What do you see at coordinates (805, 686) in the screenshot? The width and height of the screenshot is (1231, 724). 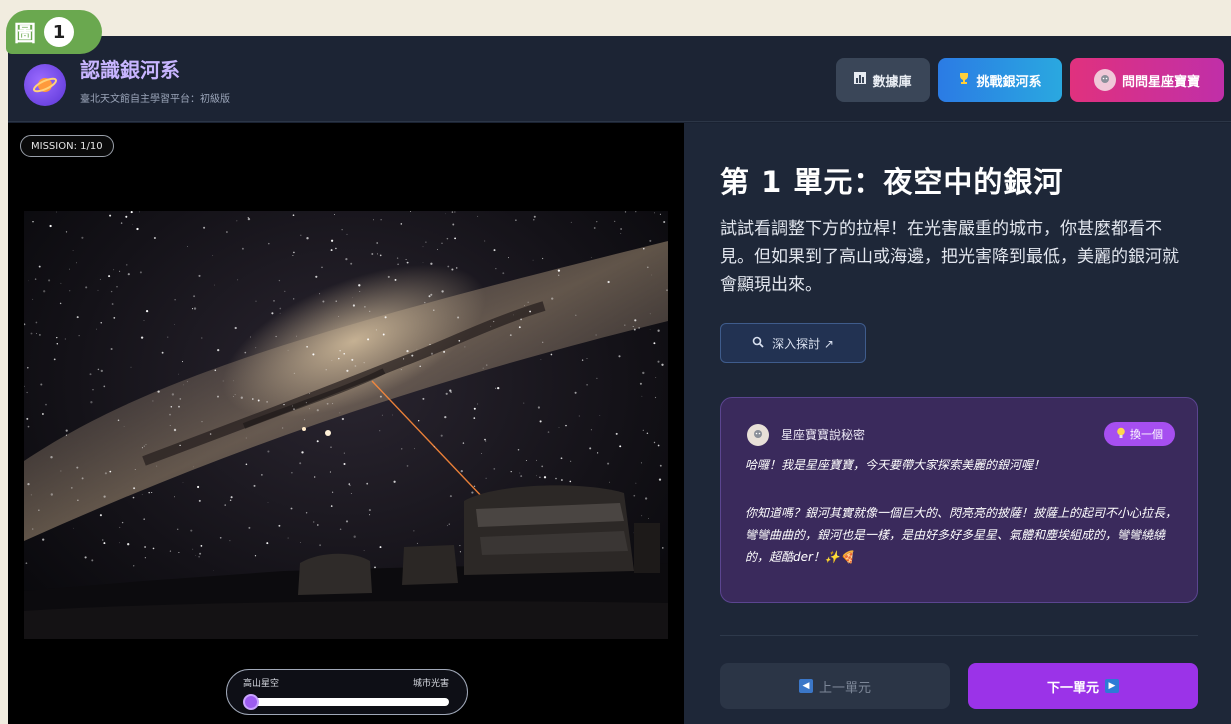 I see `back-arrow-icon: ◀` at bounding box center [805, 686].